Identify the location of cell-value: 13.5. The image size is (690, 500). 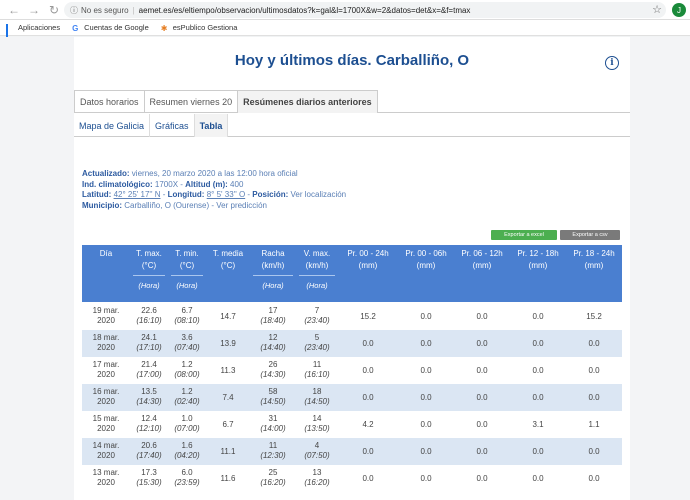
(149, 391).